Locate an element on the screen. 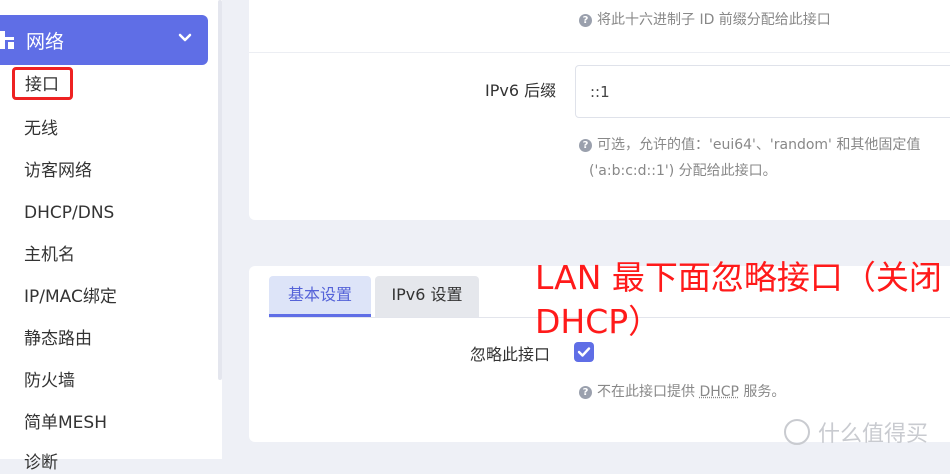  row-divider is located at coordinates (599, 52).